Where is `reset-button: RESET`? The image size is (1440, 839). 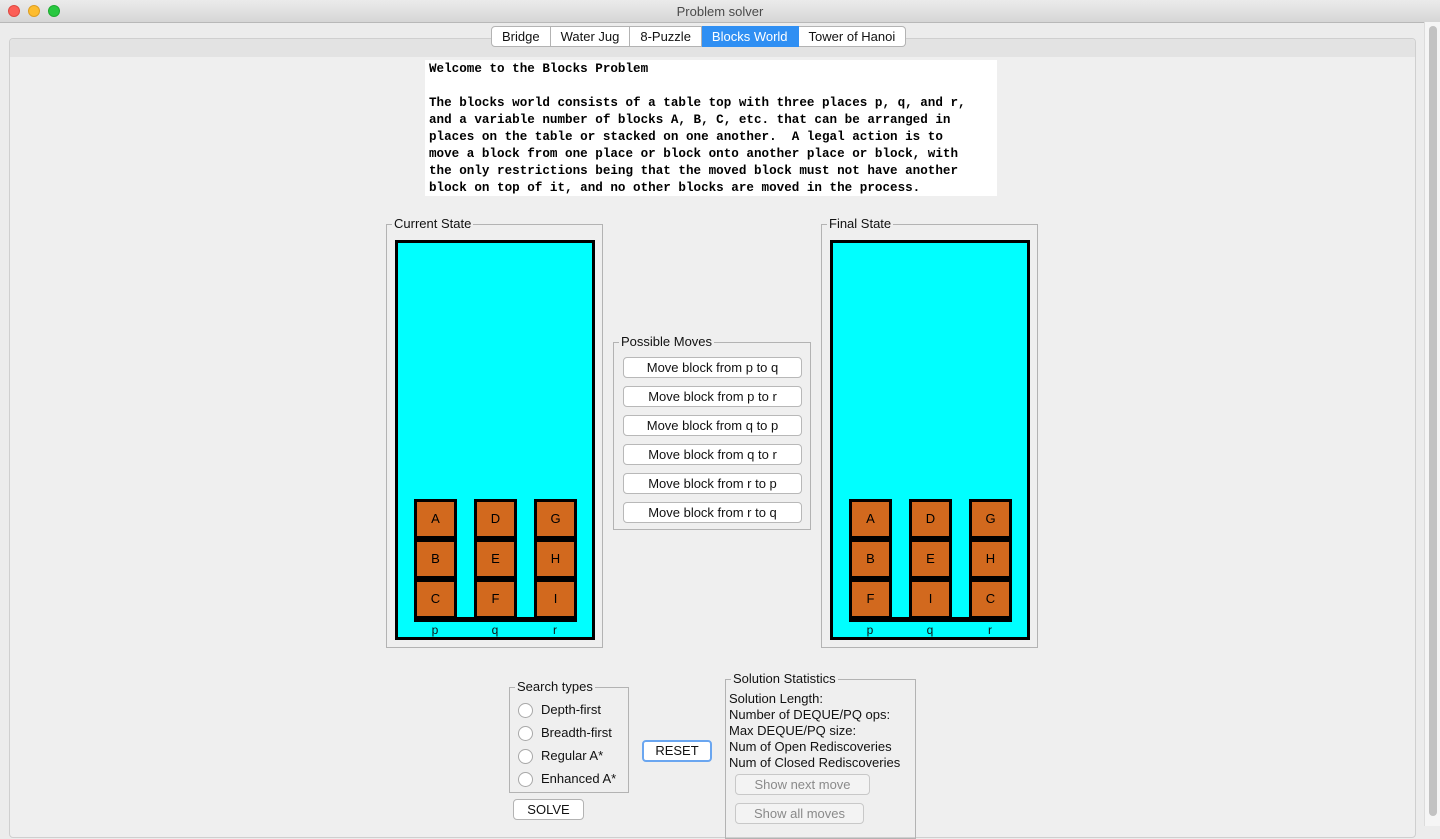 reset-button: RESET is located at coordinates (677, 751).